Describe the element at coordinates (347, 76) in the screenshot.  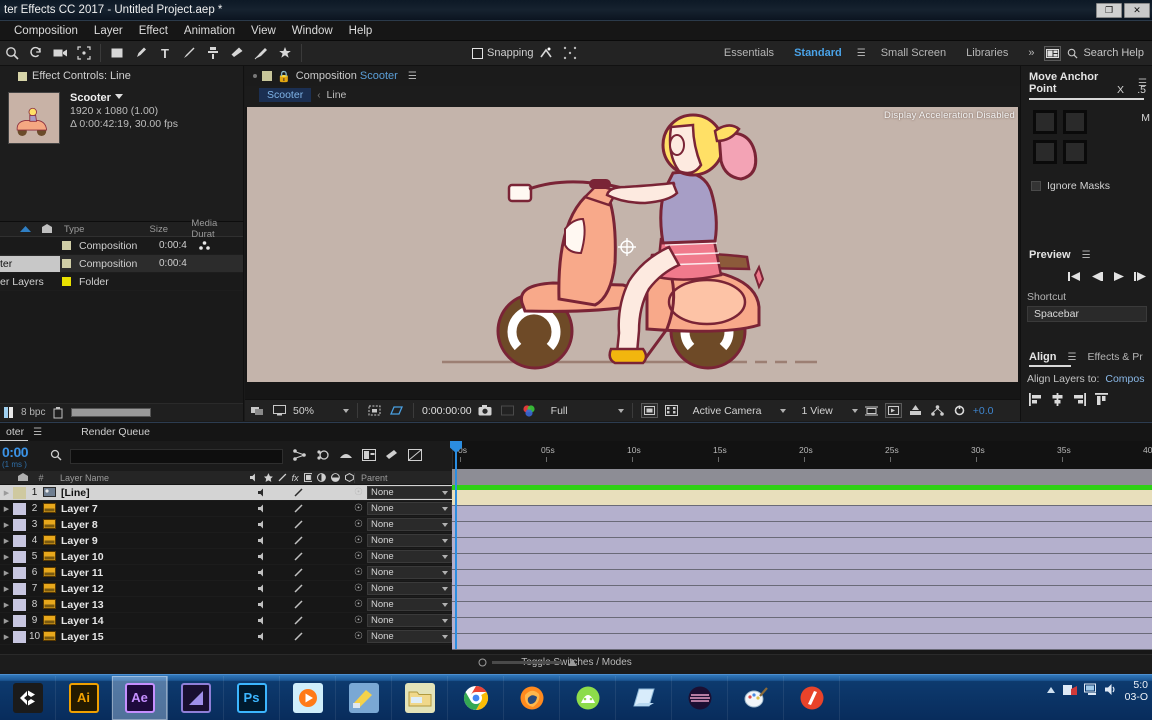
I see `composition-tab-label: Composition Scooter` at that location.